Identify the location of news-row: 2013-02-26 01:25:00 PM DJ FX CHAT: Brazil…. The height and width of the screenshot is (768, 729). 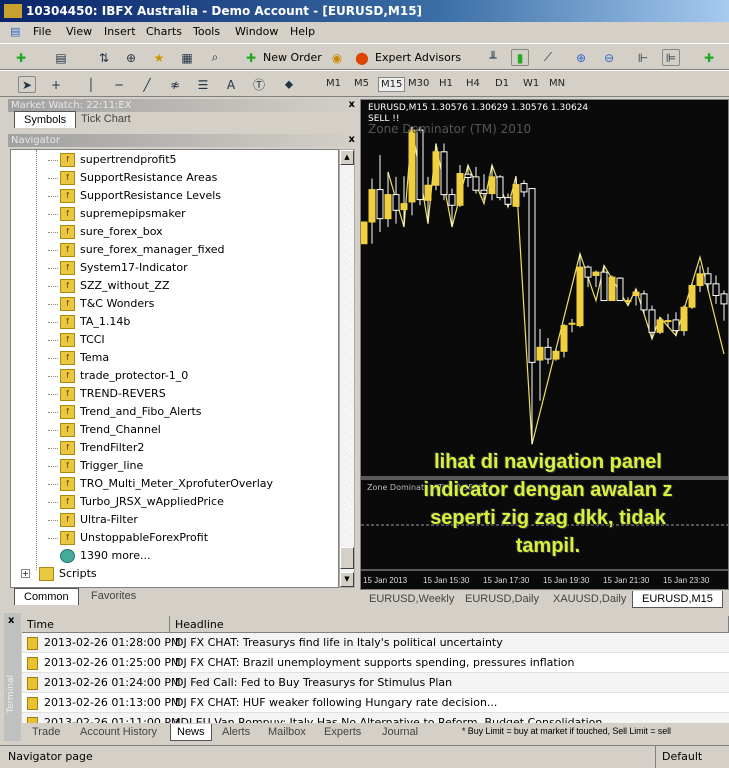
(375, 663).